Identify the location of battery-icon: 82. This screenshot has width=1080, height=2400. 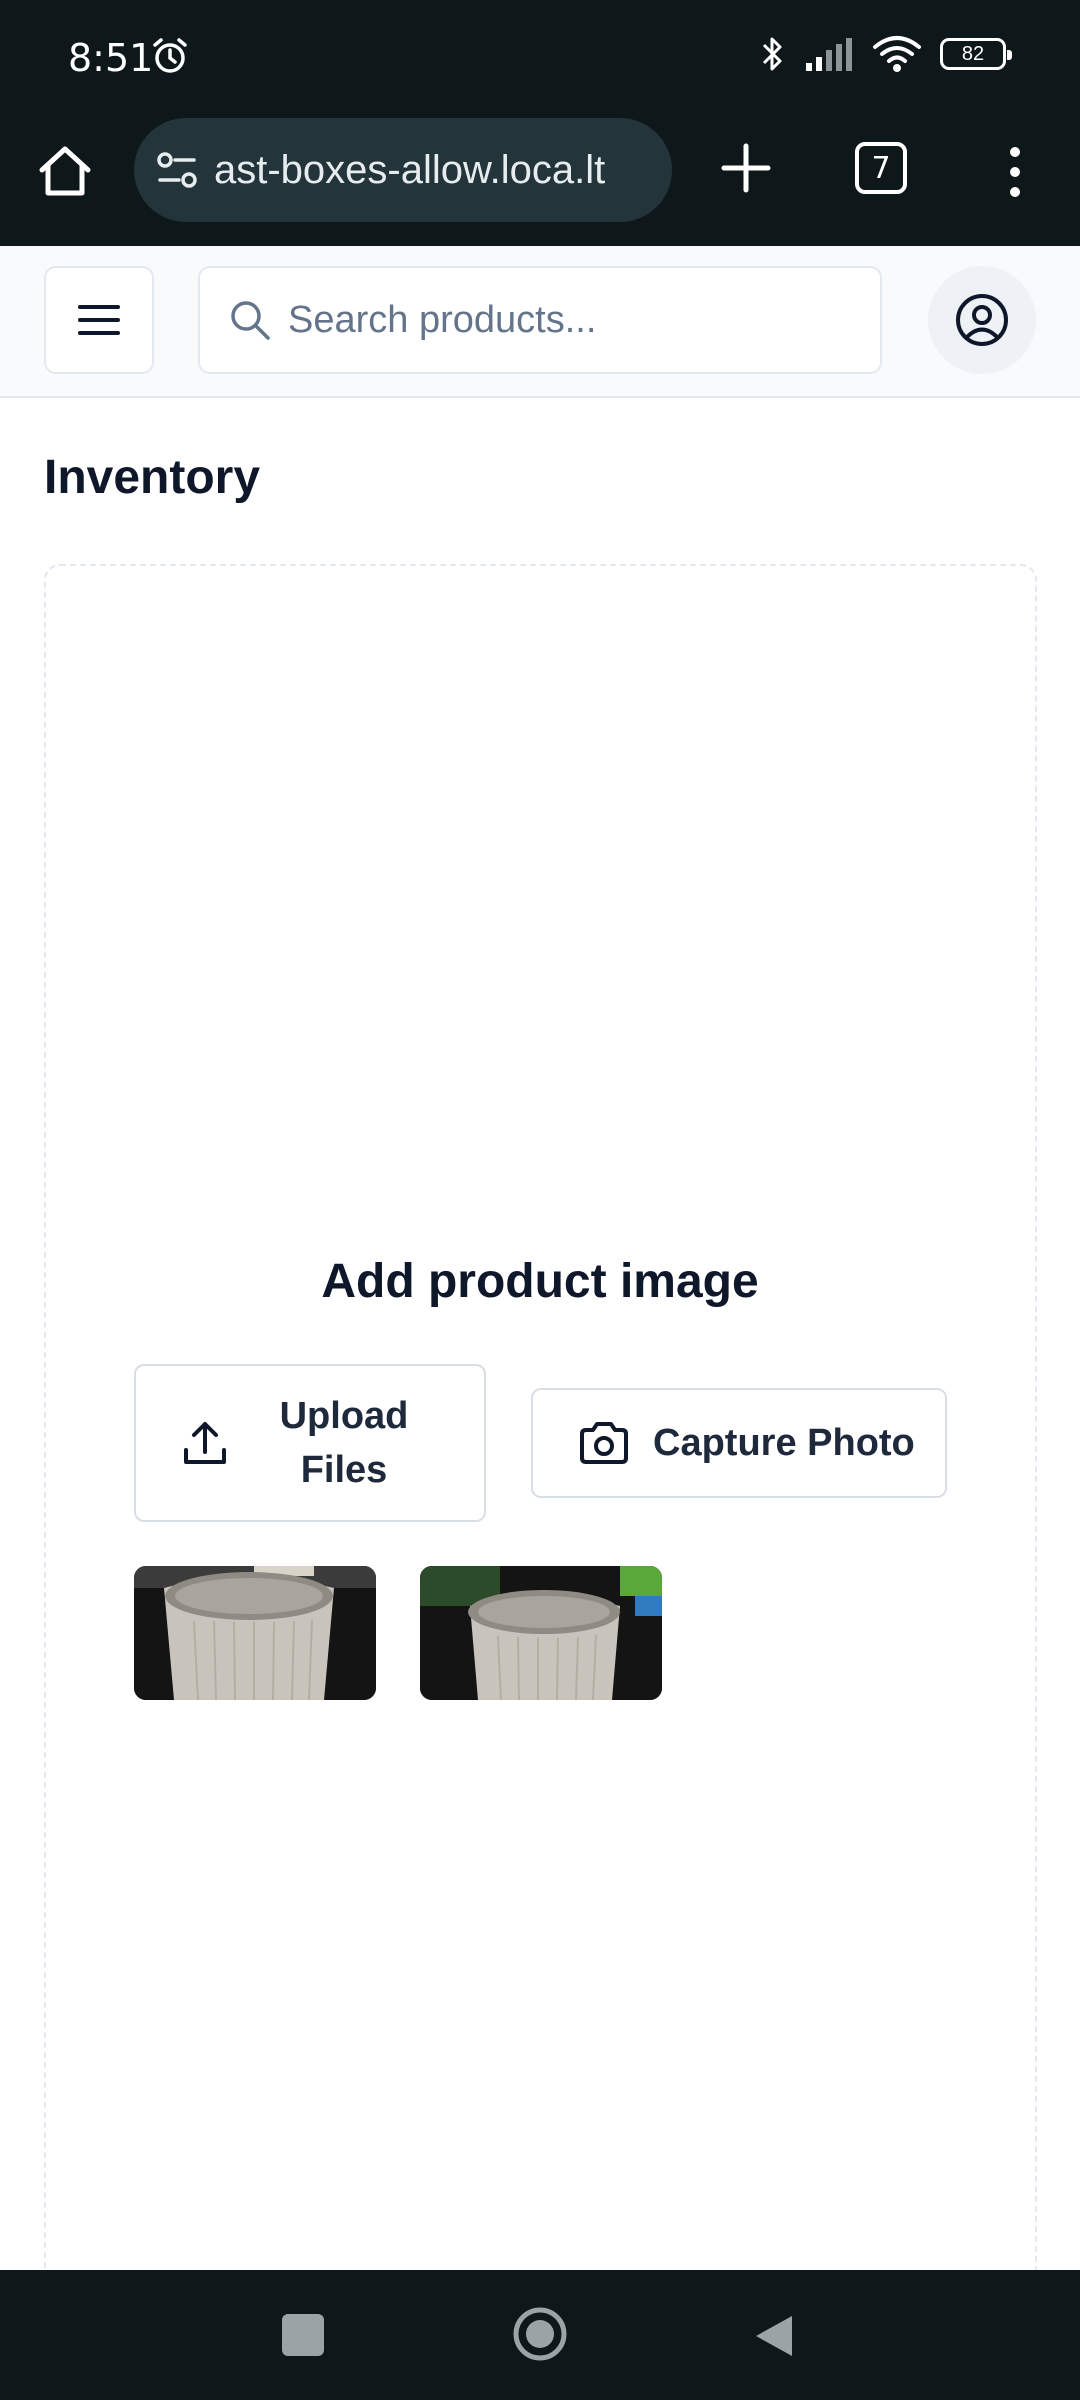
(976, 54).